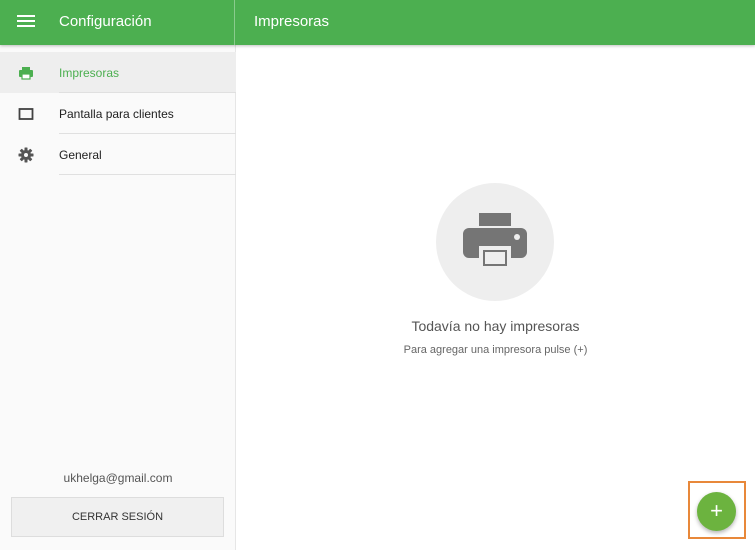 The height and width of the screenshot is (550, 755). I want to click on sidebar-item-label: General, so click(80, 155).